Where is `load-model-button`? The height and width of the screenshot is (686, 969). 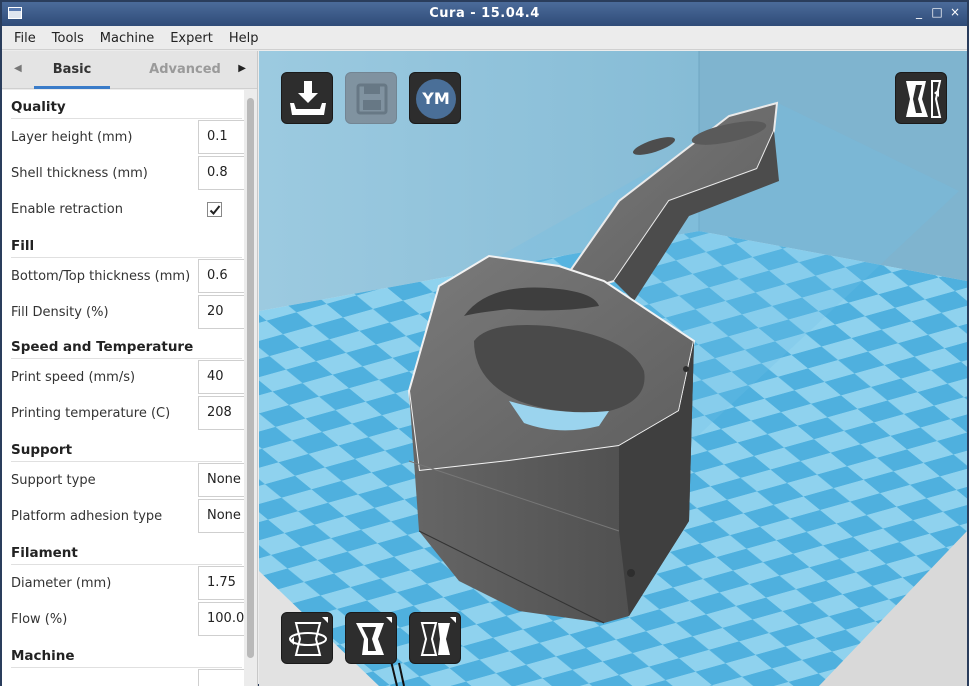 load-model-button is located at coordinates (307, 98).